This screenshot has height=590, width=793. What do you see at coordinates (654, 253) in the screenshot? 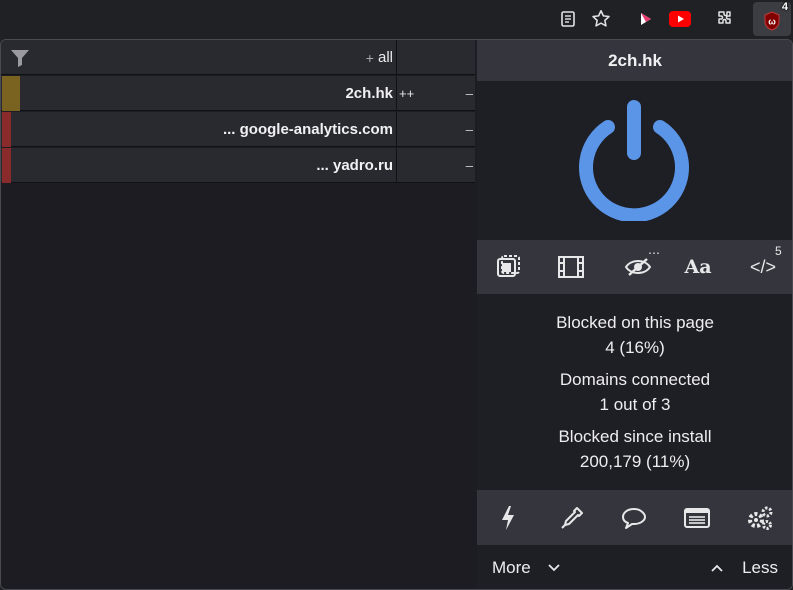
I see `cosmetic-dots: ⋯` at bounding box center [654, 253].